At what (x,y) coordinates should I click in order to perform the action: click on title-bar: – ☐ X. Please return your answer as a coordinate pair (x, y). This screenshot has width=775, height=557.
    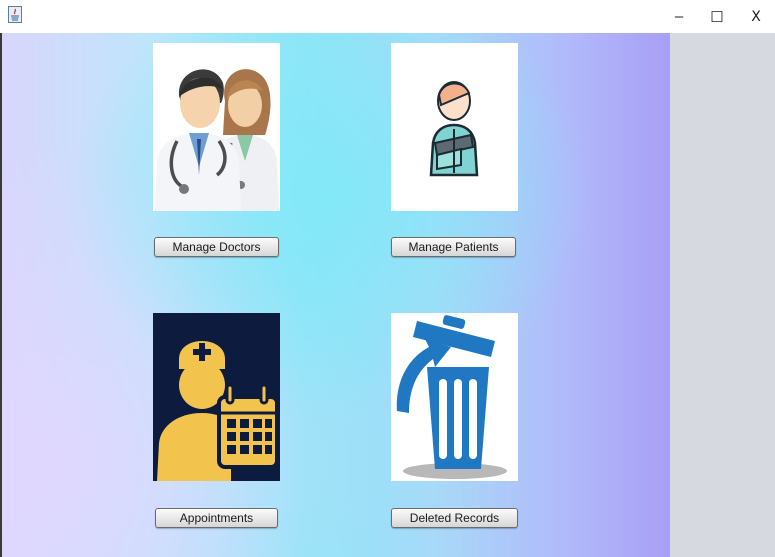
    Looking at the image, I should click on (387, 16).